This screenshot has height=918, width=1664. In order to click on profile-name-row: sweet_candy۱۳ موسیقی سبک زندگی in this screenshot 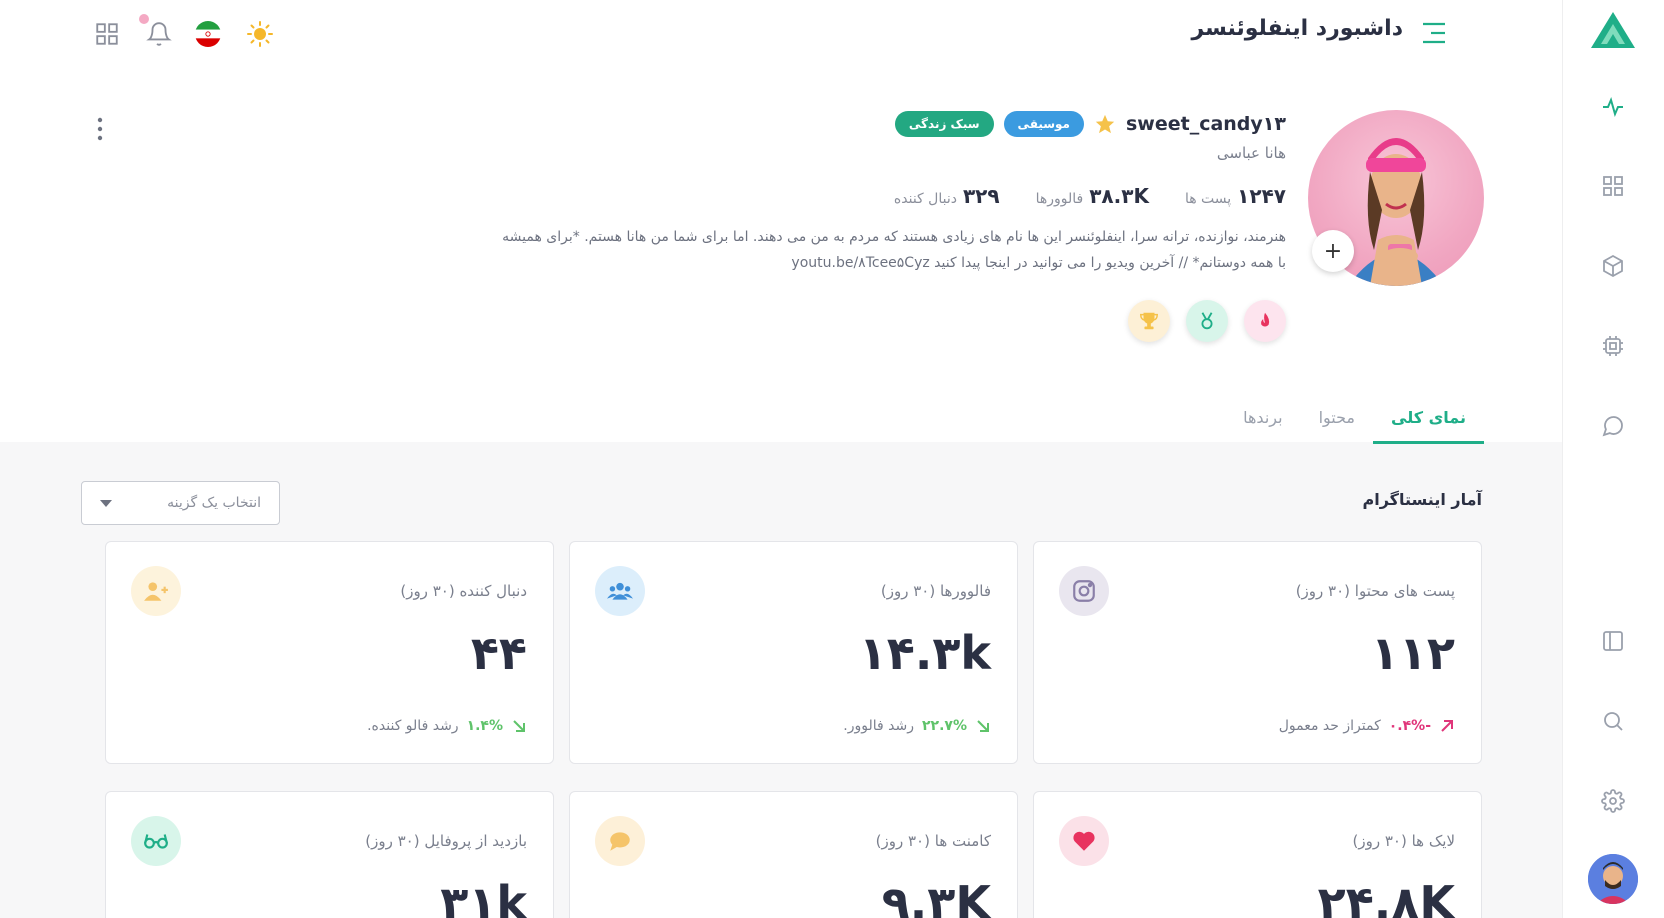, I will do `click(836, 124)`.